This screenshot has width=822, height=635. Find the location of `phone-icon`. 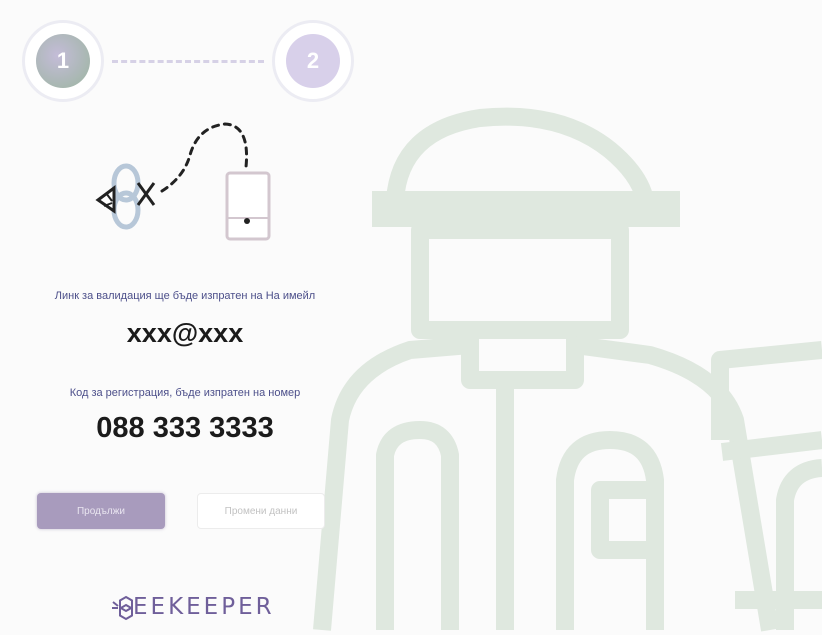

phone-icon is located at coordinates (248, 206).